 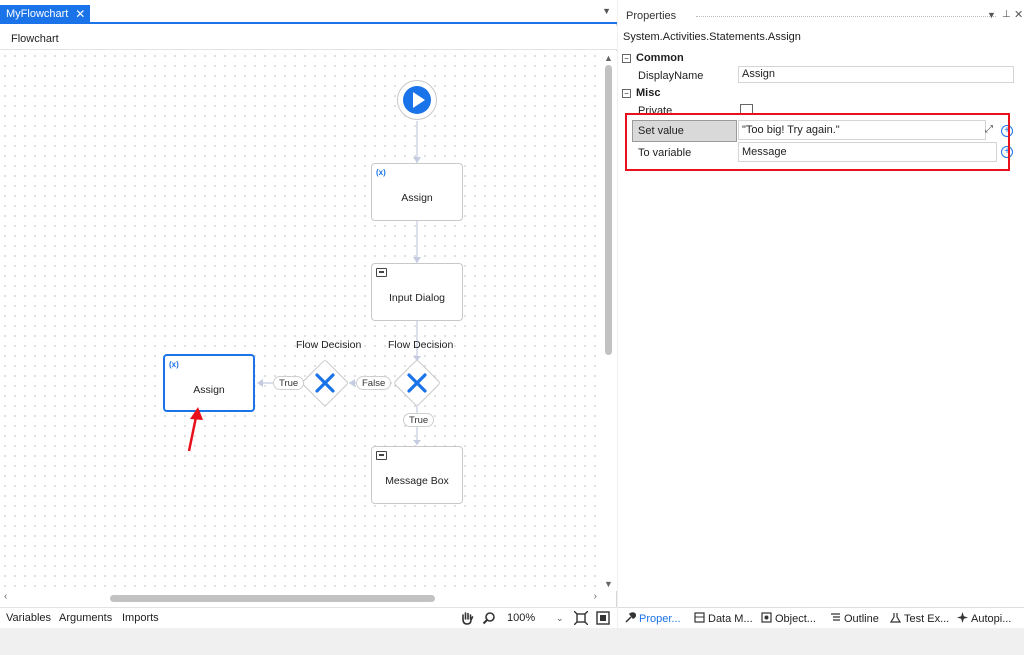 What do you see at coordinates (861, 619) in the screenshot?
I see `tab-label: Outline` at bounding box center [861, 619].